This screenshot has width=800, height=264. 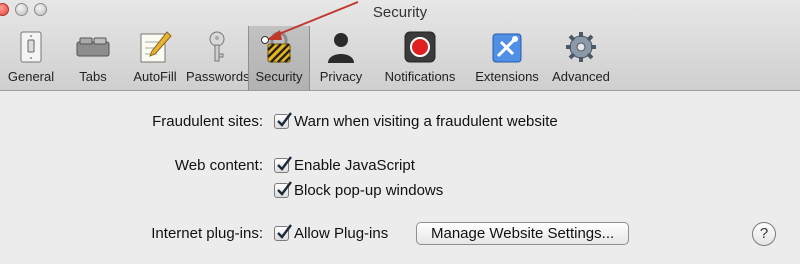 What do you see at coordinates (31, 76) in the screenshot?
I see `tab-label: General` at bounding box center [31, 76].